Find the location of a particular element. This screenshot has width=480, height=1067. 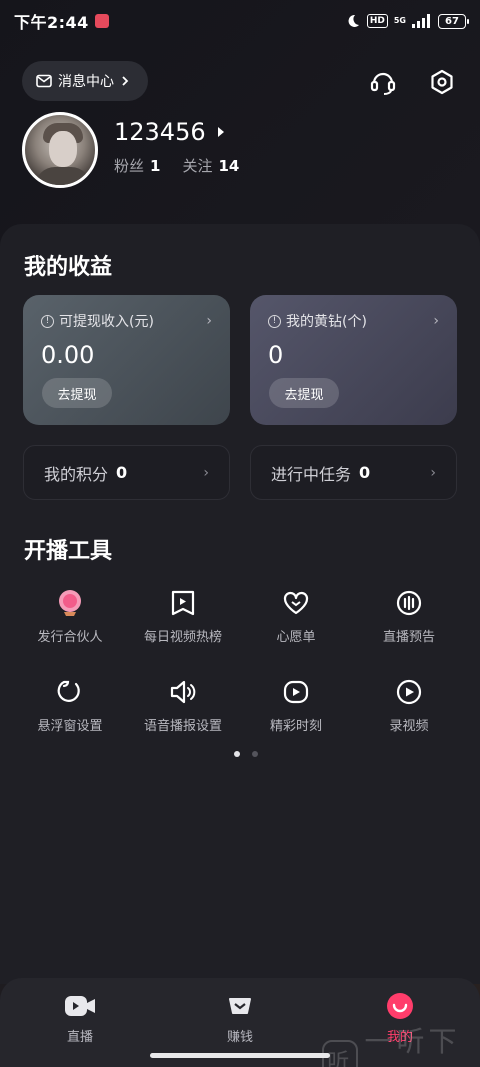

watermark-text: 一听下载 is located at coordinates (412, 1046).